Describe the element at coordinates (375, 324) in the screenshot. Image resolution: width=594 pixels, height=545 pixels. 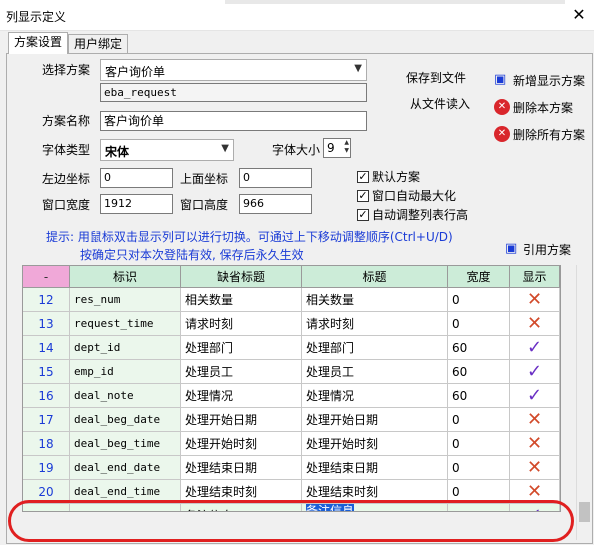
I see `title-cell: 请求时刻` at that location.